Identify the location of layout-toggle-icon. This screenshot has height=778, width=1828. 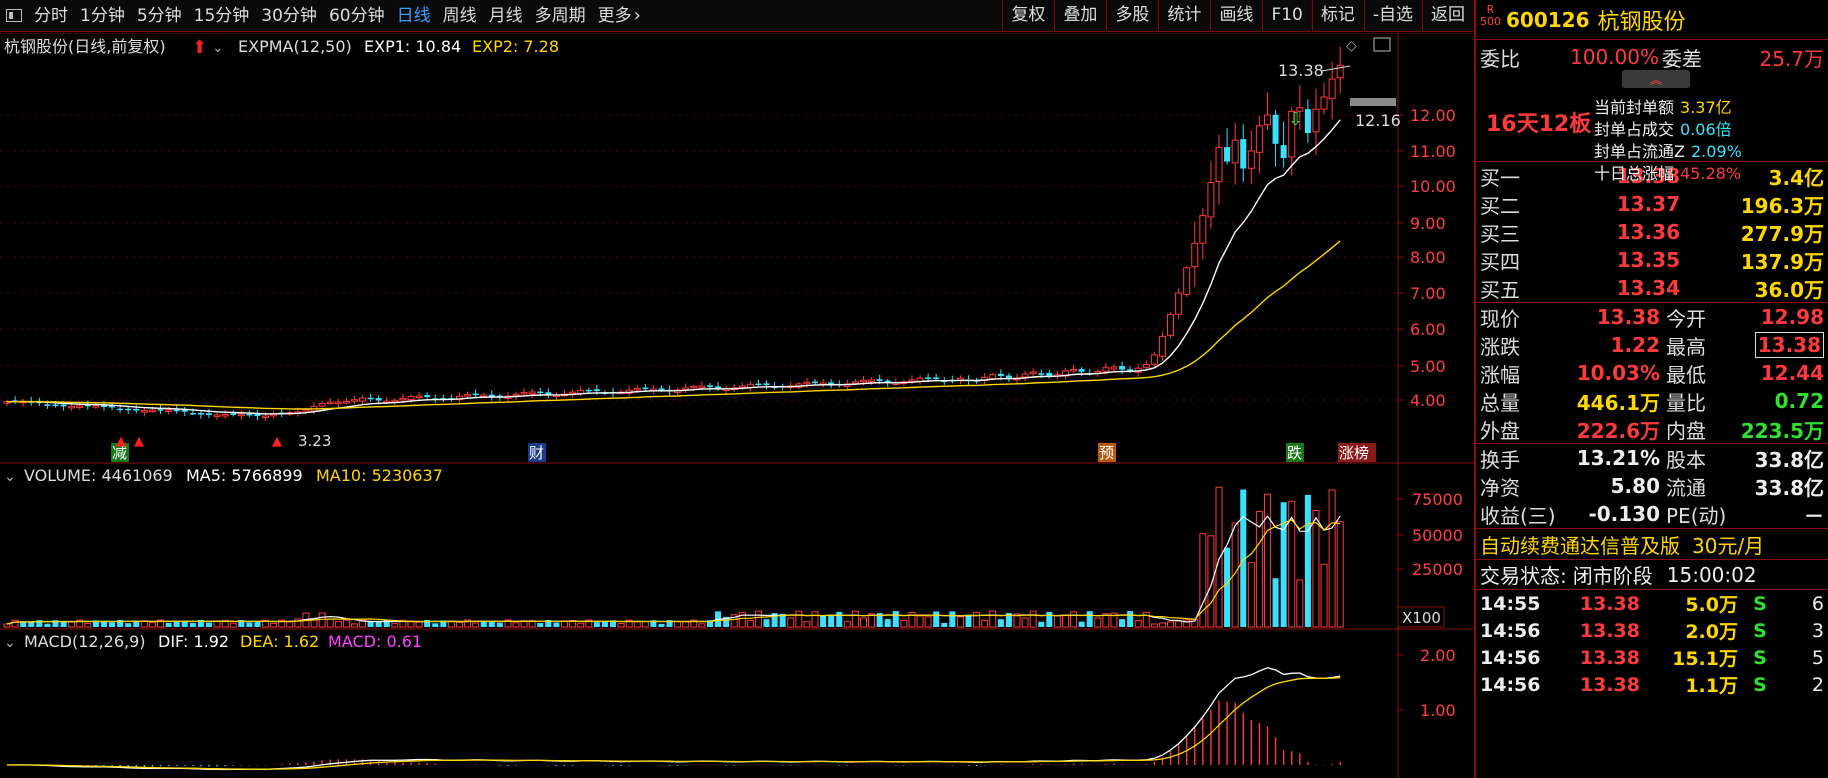
(14, 16).